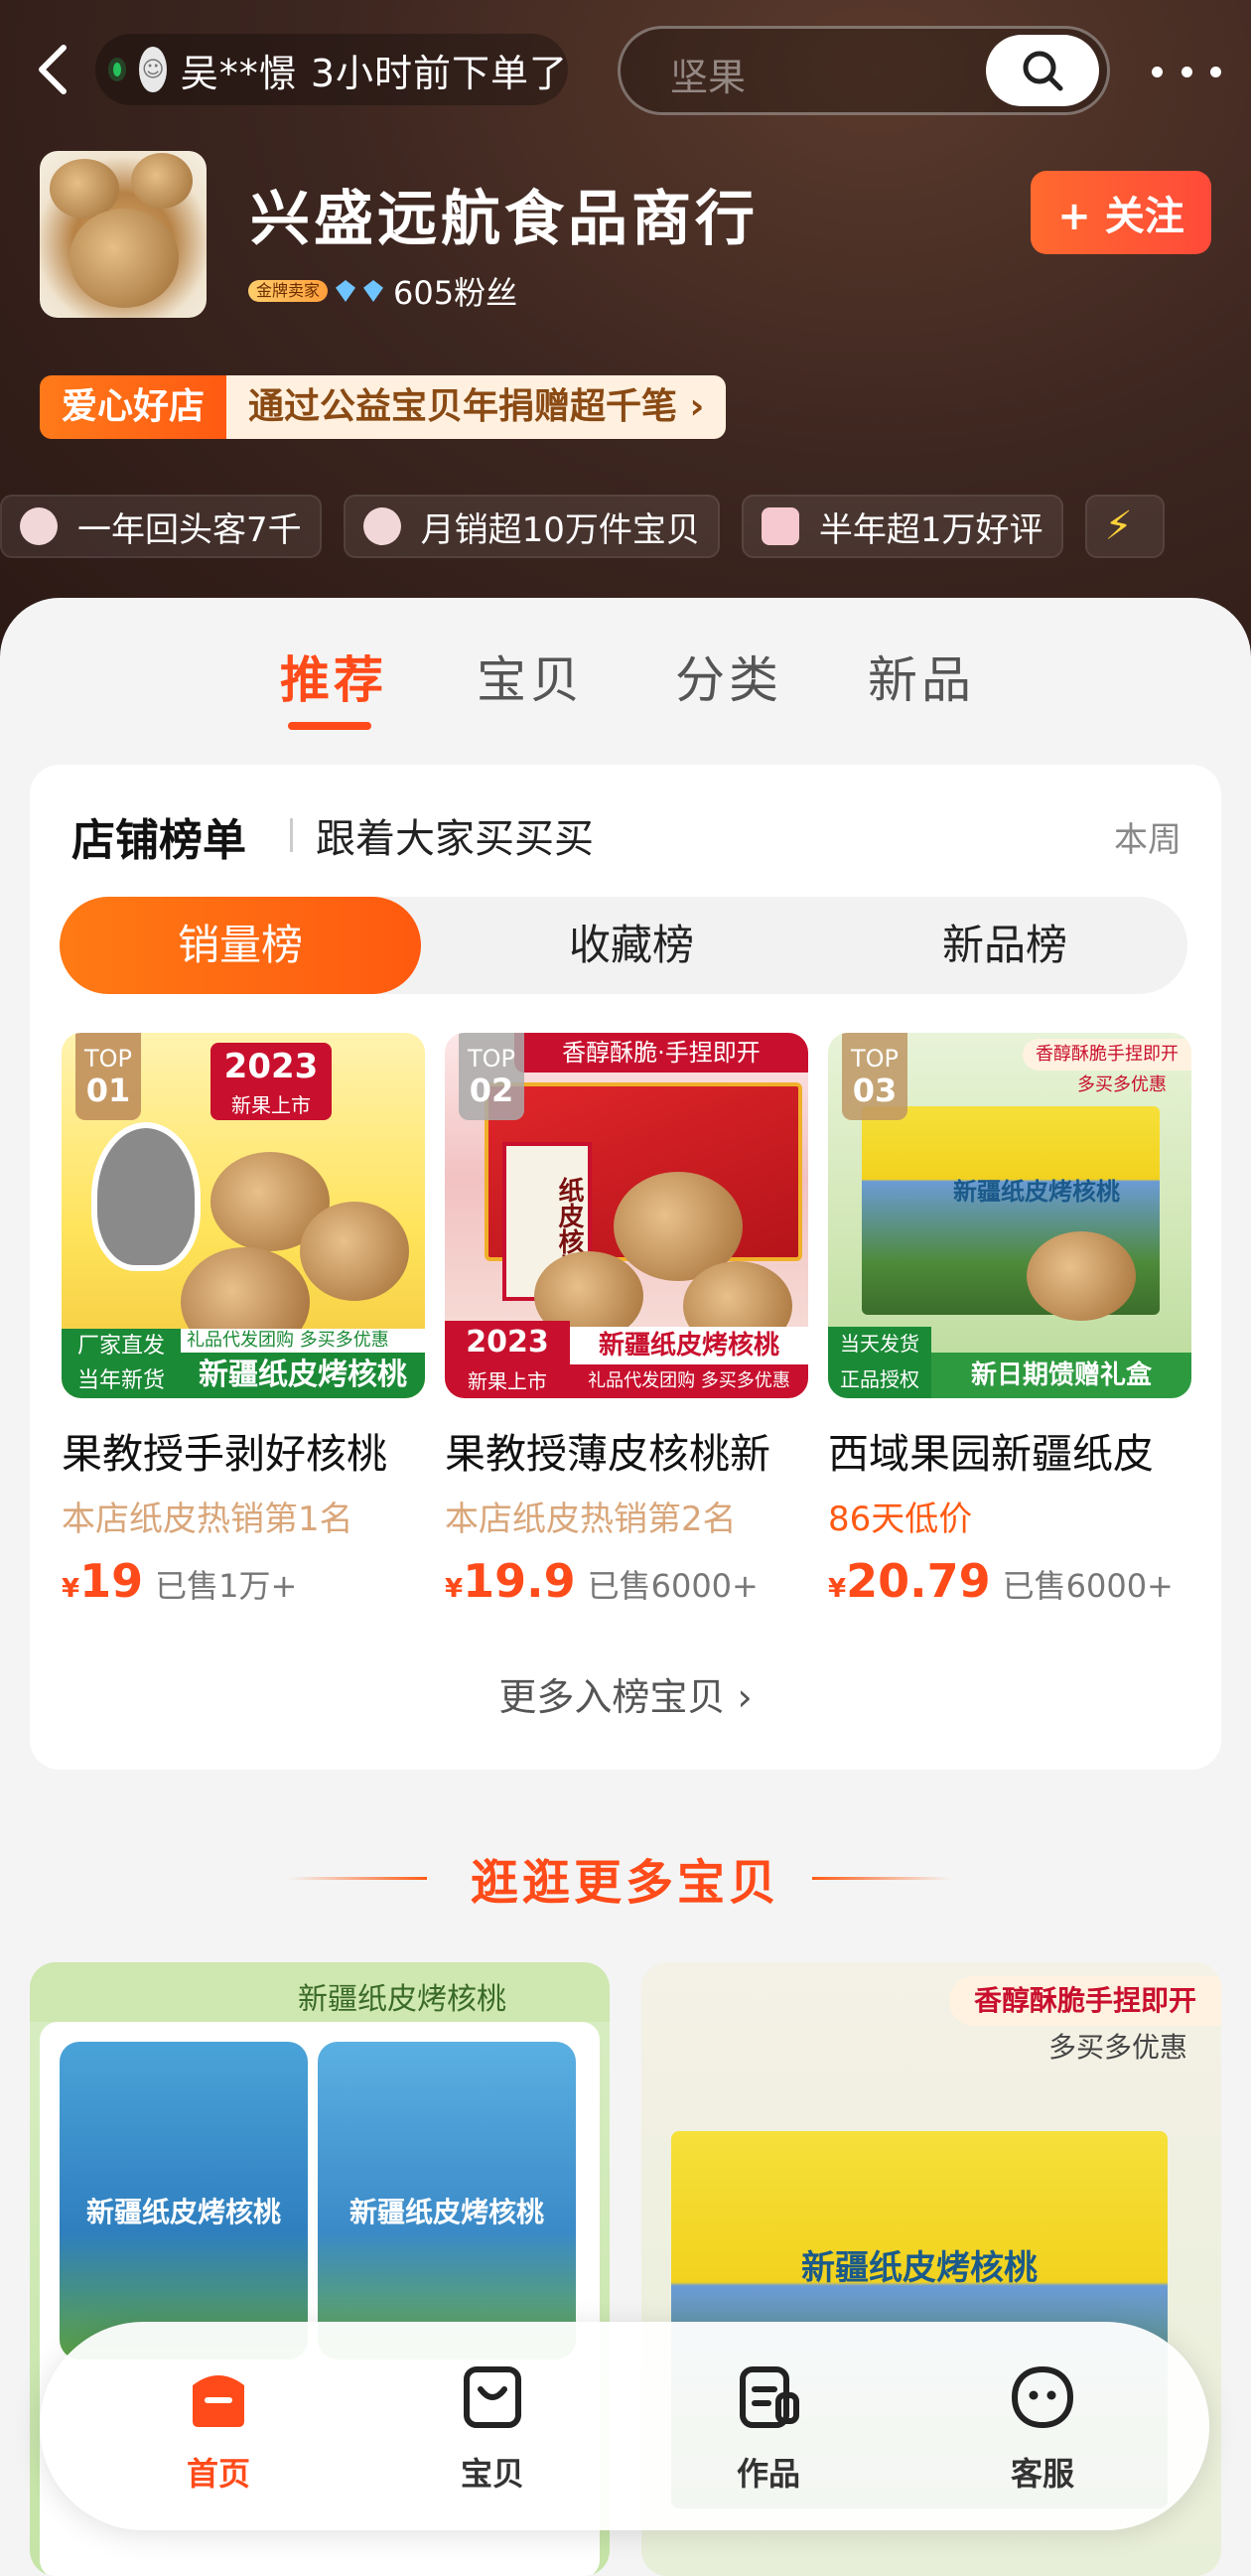  I want to click on image-year-label: 2023, so click(507, 1343).